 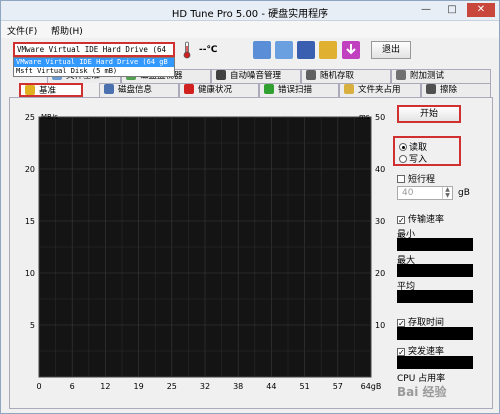 I want to click on disk-info-icon, so click(x=109, y=89).